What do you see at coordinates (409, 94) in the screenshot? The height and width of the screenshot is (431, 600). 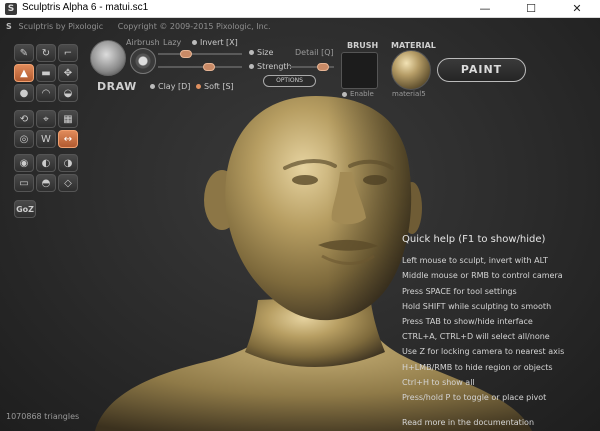 I see `material-name: material5` at bounding box center [409, 94].